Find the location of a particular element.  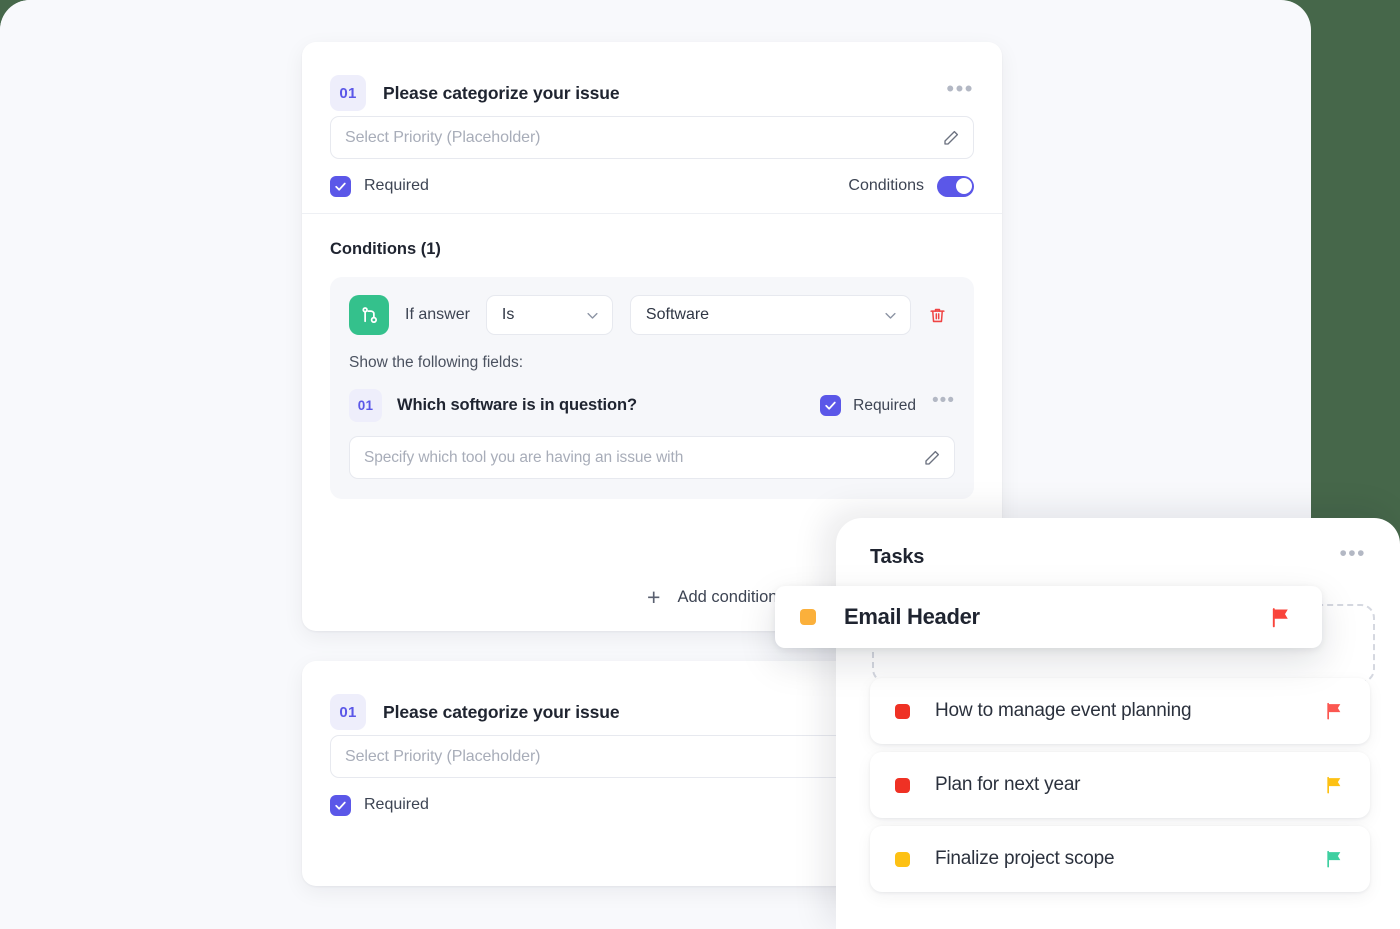

conditions-toggle-group: Conditions is located at coordinates (911, 186).